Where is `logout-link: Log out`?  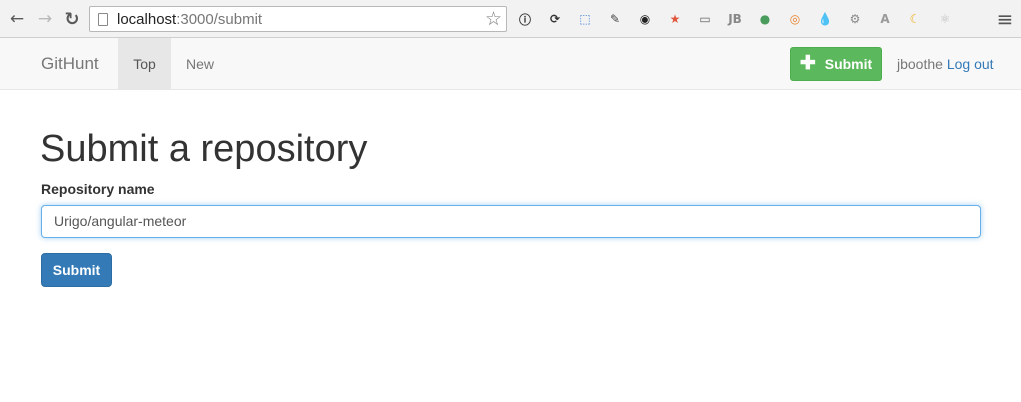 logout-link: Log out is located at coordinates (970, 64).